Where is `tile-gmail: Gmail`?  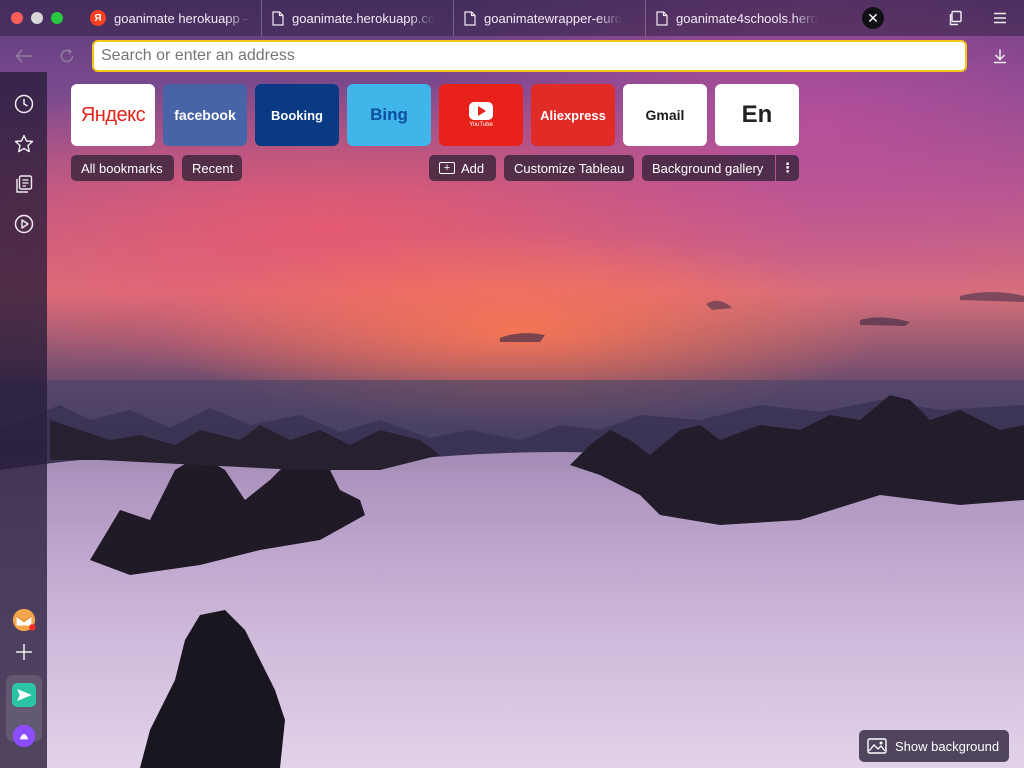 tile-gmail: Gmail is located at coordinates (665, 115).